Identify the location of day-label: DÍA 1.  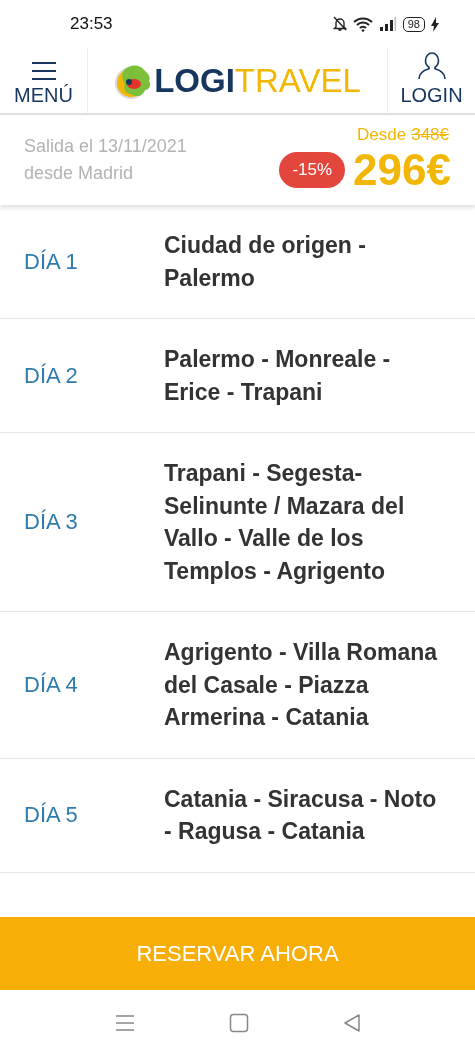
(51, 261).